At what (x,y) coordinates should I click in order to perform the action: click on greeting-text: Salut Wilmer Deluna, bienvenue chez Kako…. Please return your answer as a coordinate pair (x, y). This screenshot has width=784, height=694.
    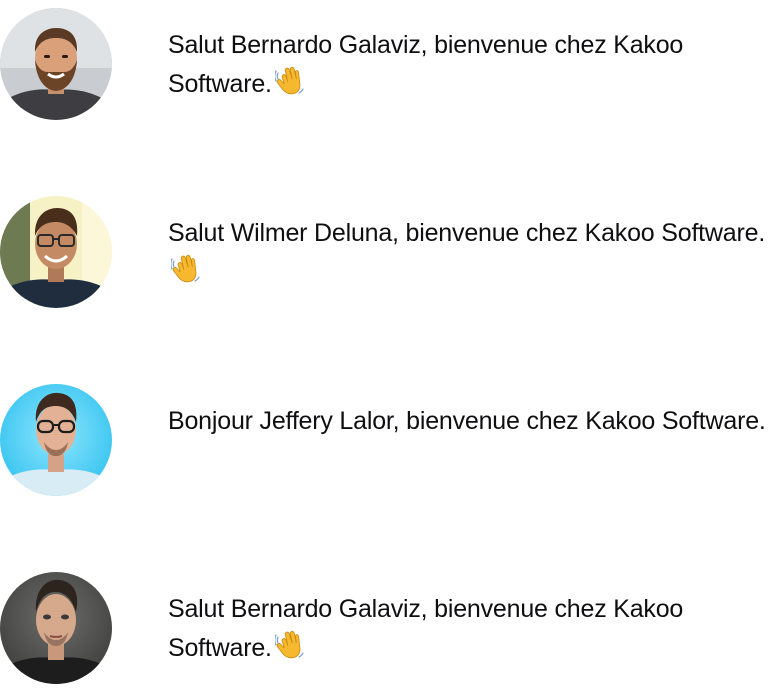
    Looking at the image, I should click on (467, 233).